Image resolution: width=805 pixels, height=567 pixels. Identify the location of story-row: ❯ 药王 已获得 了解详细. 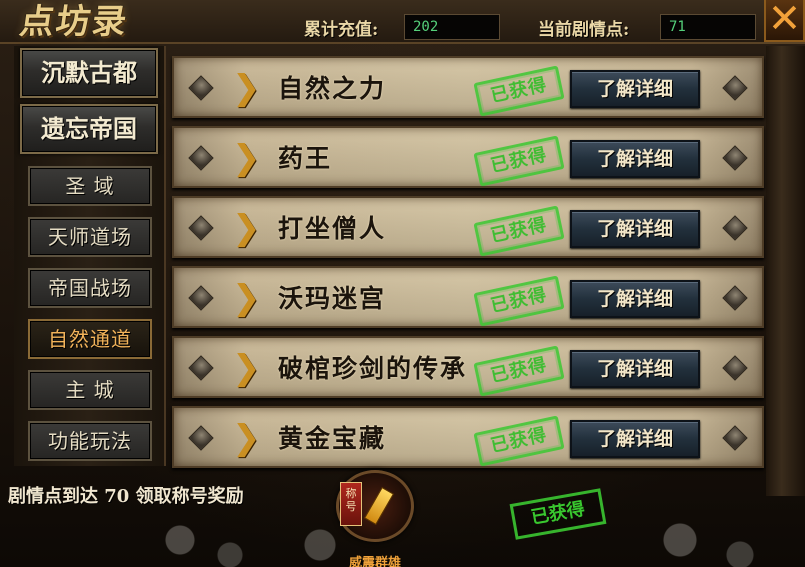
(468, 157).